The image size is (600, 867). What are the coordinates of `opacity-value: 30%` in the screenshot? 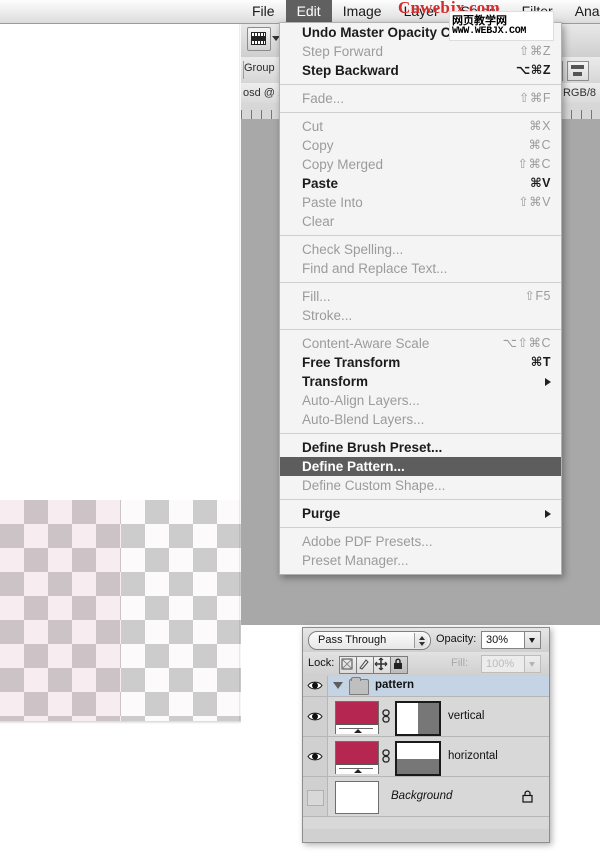 It's located at (497, 640).